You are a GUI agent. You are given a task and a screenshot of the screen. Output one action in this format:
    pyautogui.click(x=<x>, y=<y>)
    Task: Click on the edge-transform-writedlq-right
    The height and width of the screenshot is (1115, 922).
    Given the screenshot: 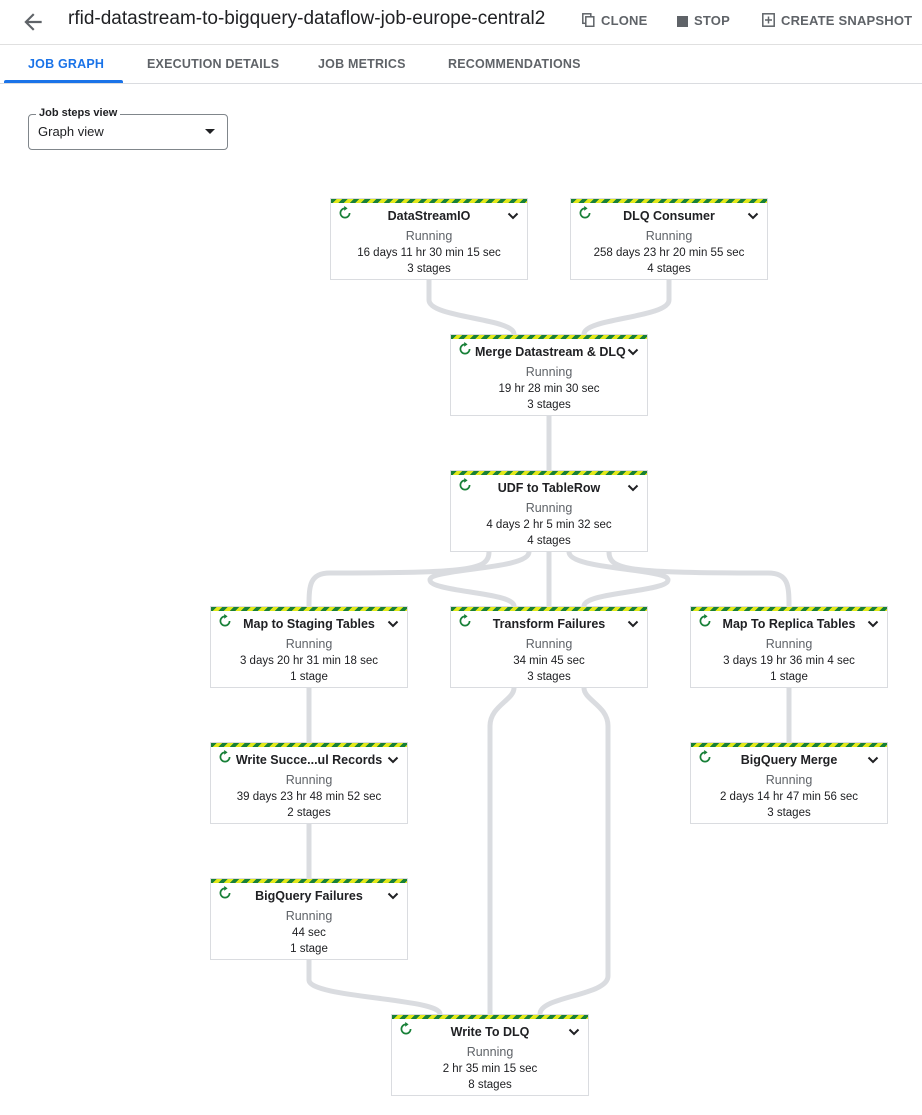 What is the action you would take?
    pyautogui.click(x=574, y=851)
    